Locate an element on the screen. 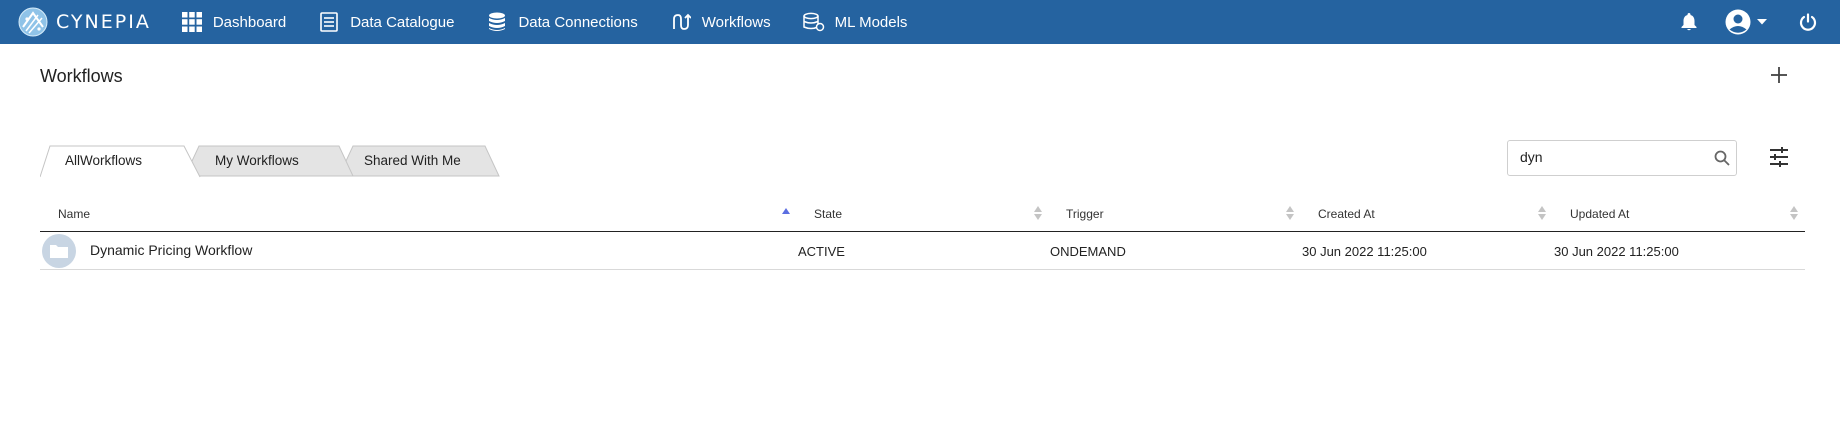 This screenshot has width=1840, height=421. sort-ascending-icon is located at coordinates (786, 214).